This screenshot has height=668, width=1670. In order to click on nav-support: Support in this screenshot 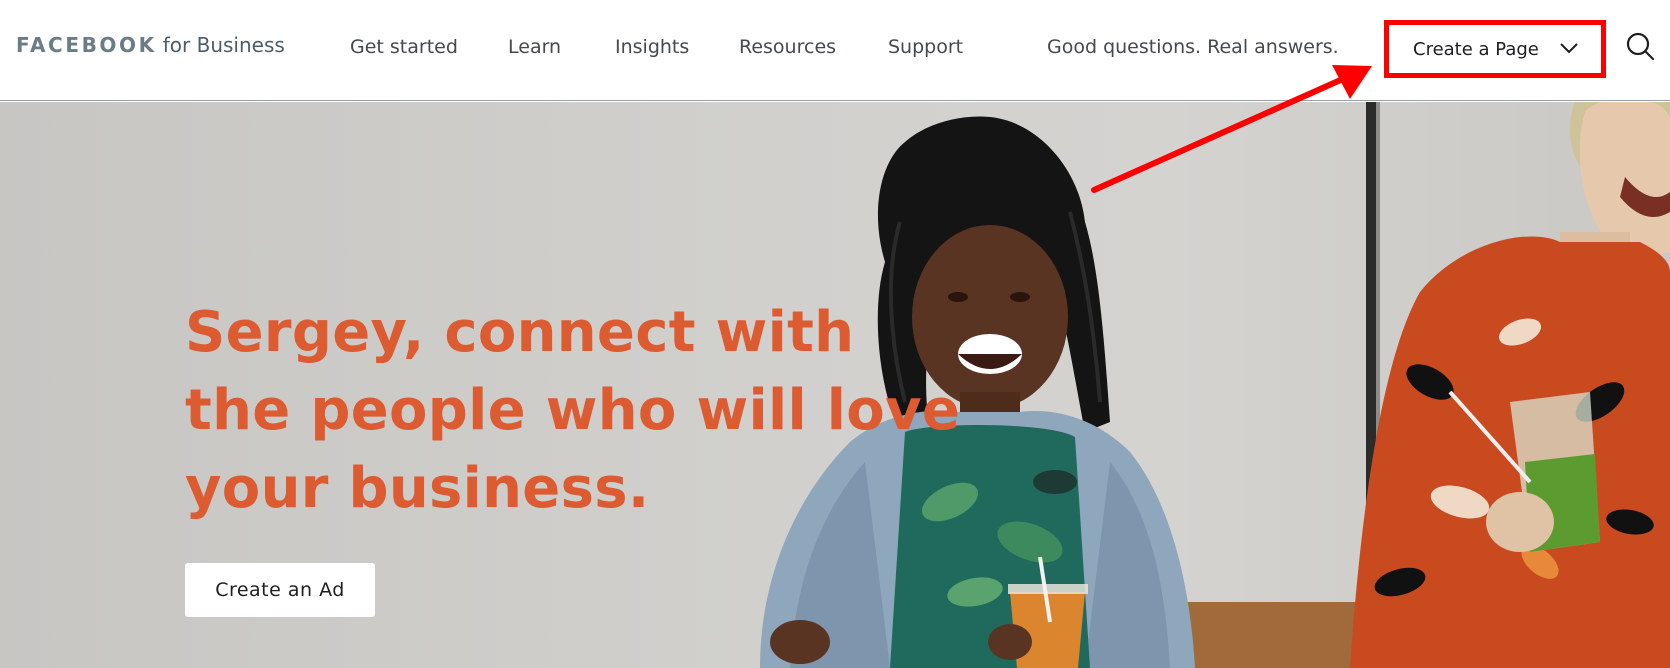, I will do `click(925, 47)`.